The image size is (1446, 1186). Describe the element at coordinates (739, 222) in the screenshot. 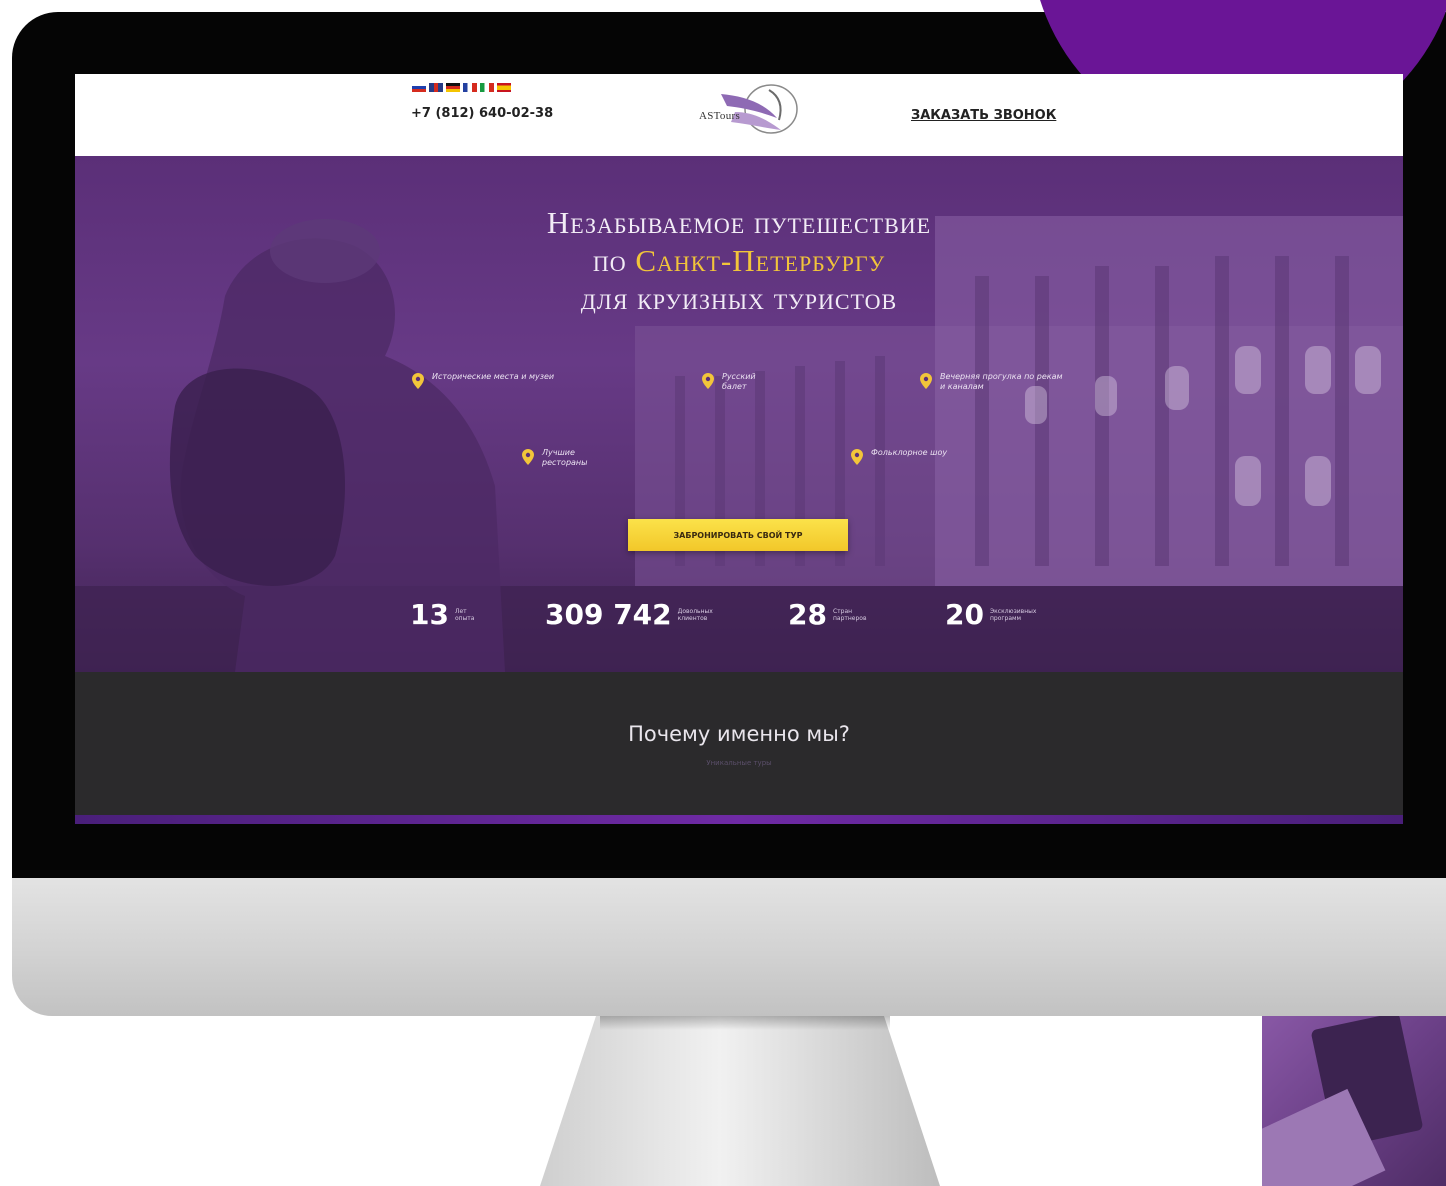

I see `hero-title-line1: Незабываемое путешествие` at that location.